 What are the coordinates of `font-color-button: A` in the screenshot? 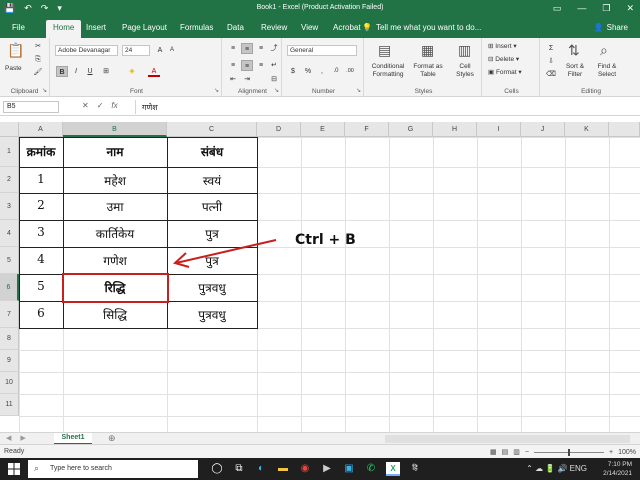 It's located at (154, 71).